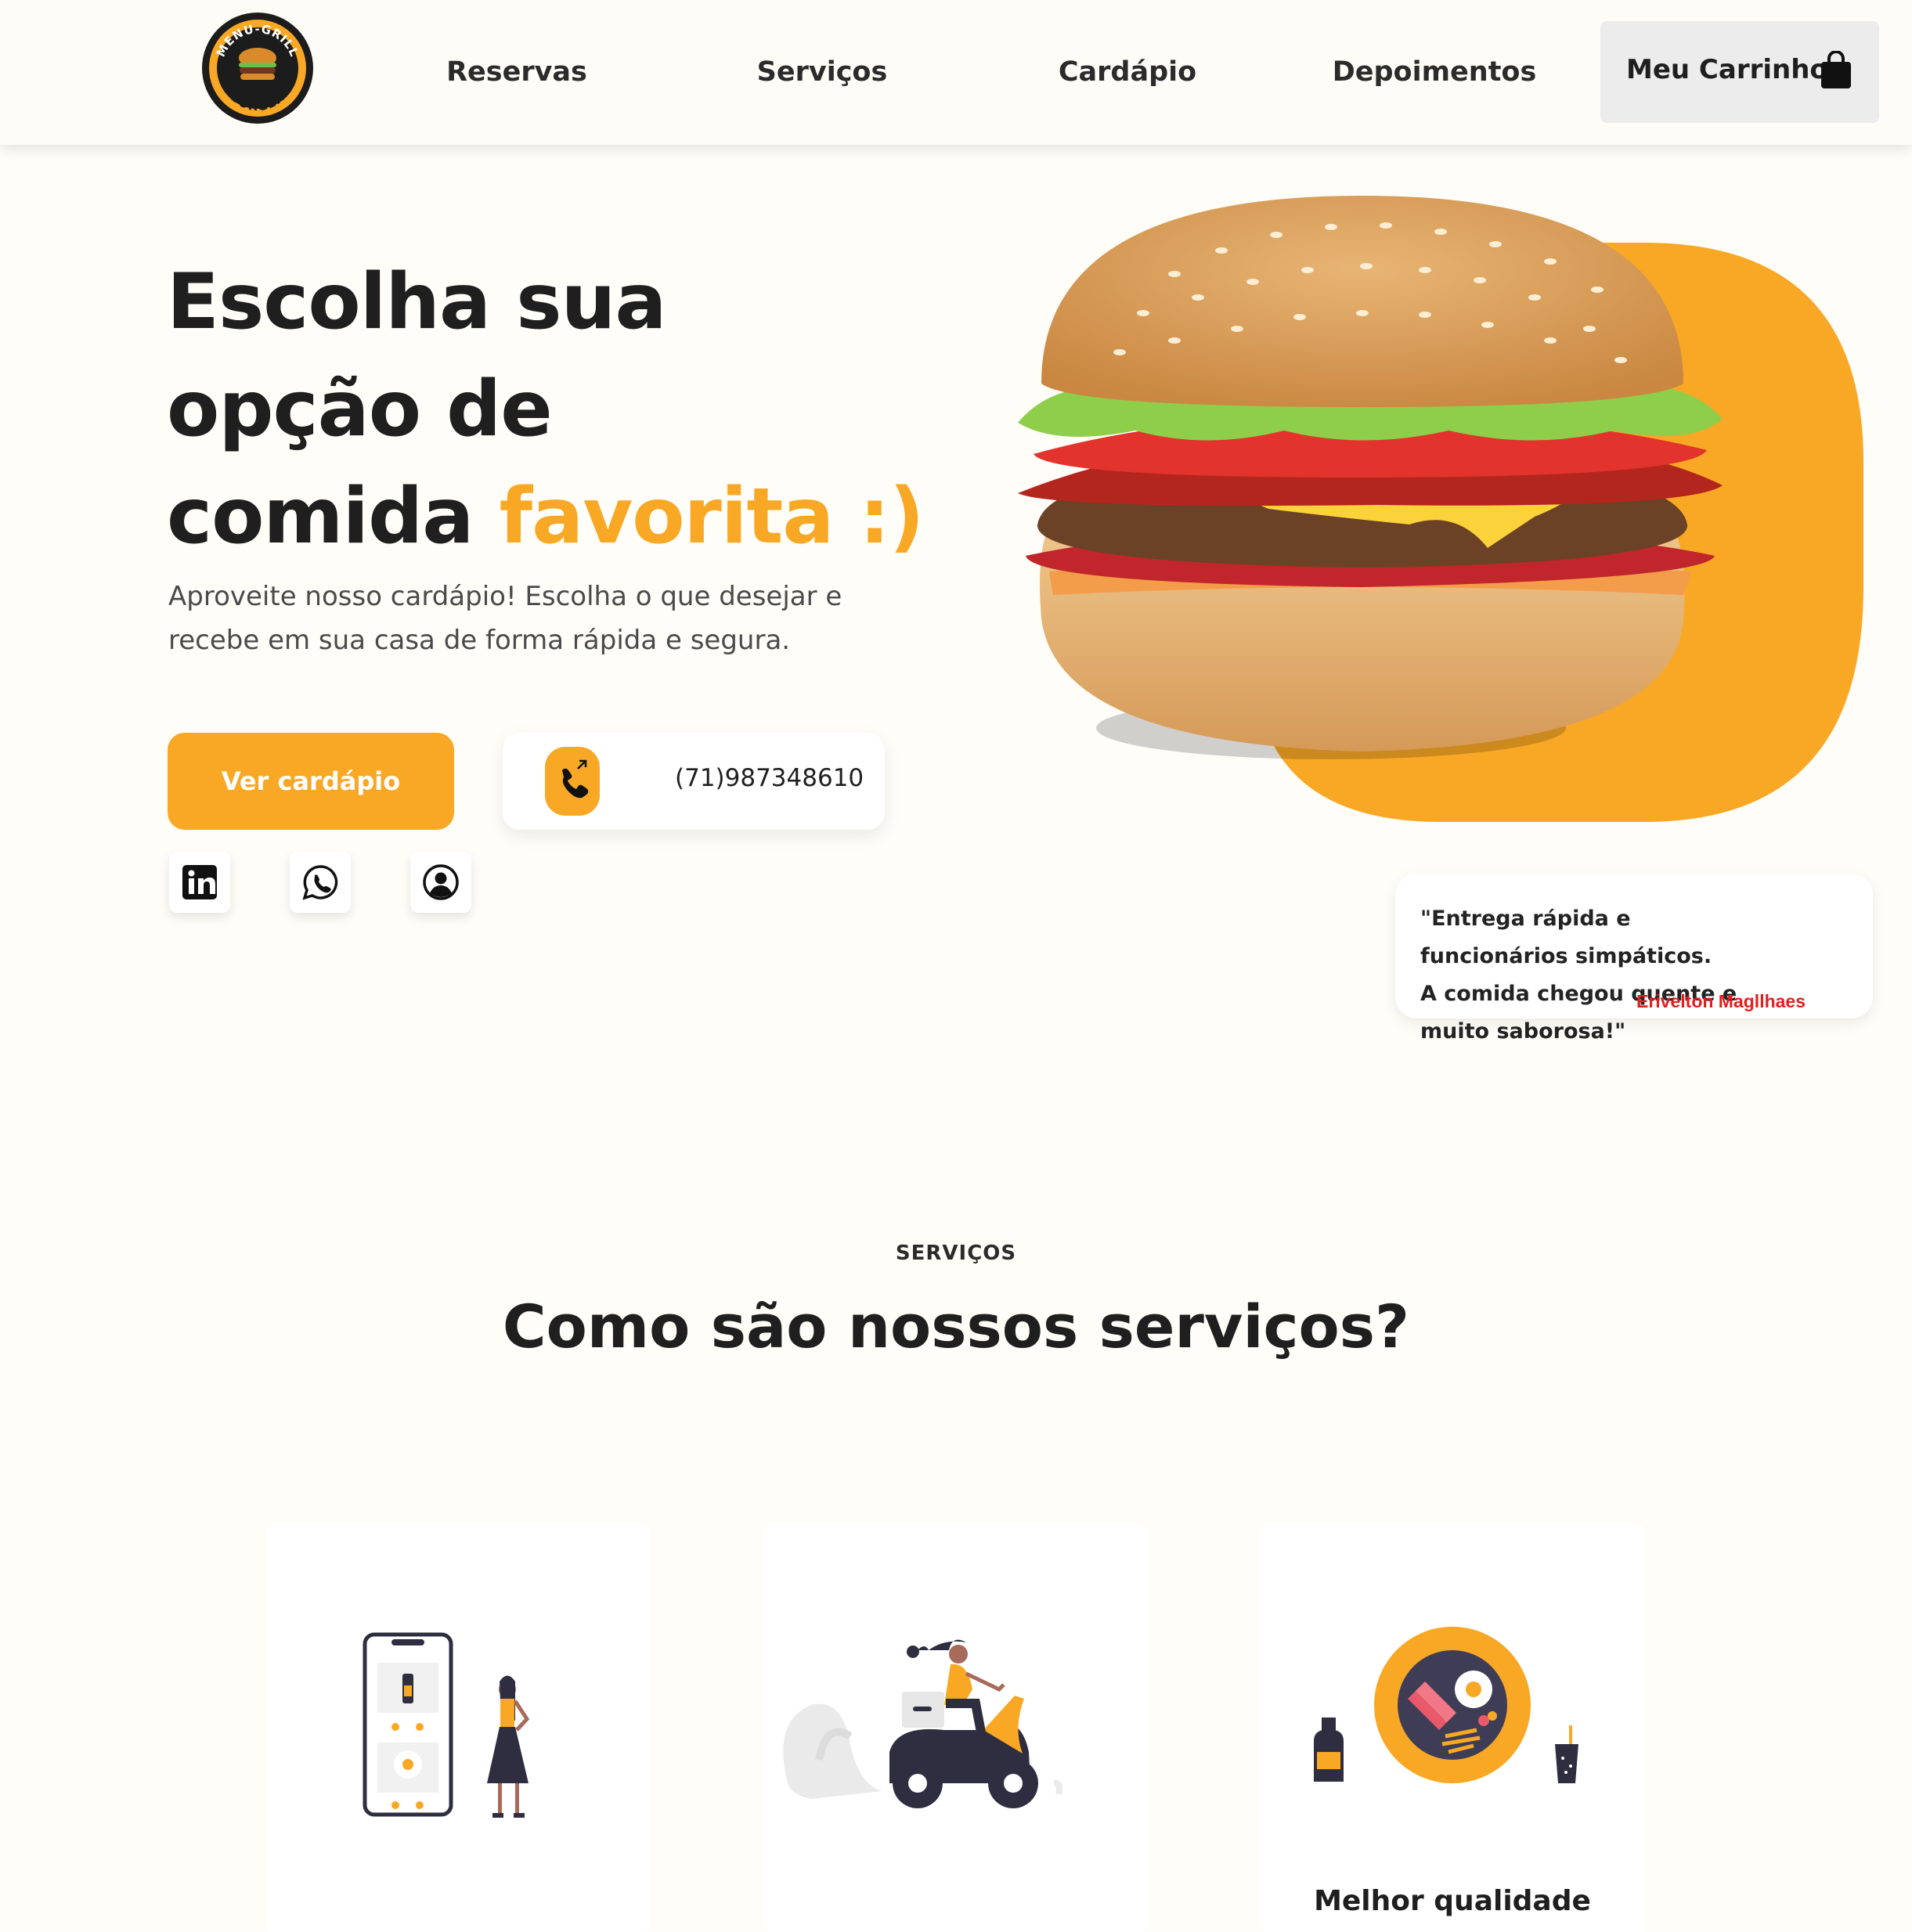 This screenshot has width=1912, height=1932. Describe the element at coordinates (1446, 1705) in the screenshot. I see `food-plate-illustration` at that location.